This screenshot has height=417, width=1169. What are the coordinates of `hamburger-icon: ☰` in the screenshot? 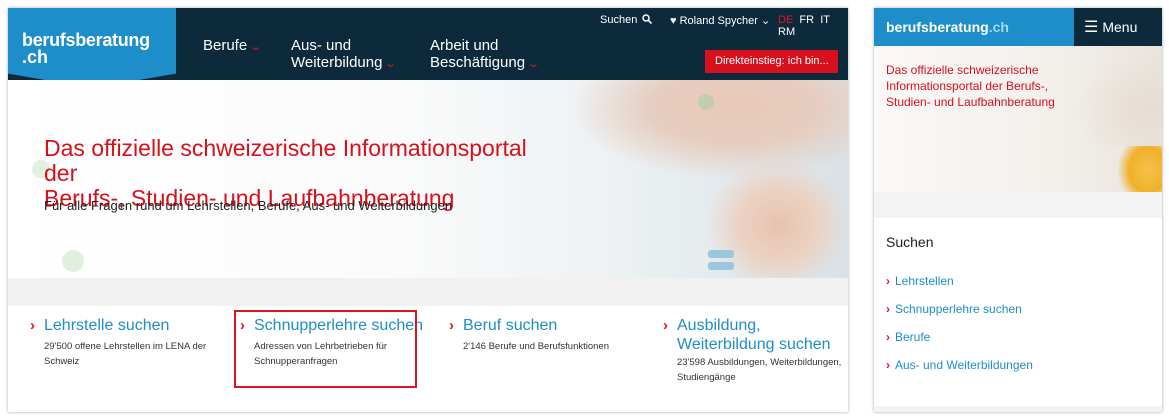 It's located at (1091, 27).